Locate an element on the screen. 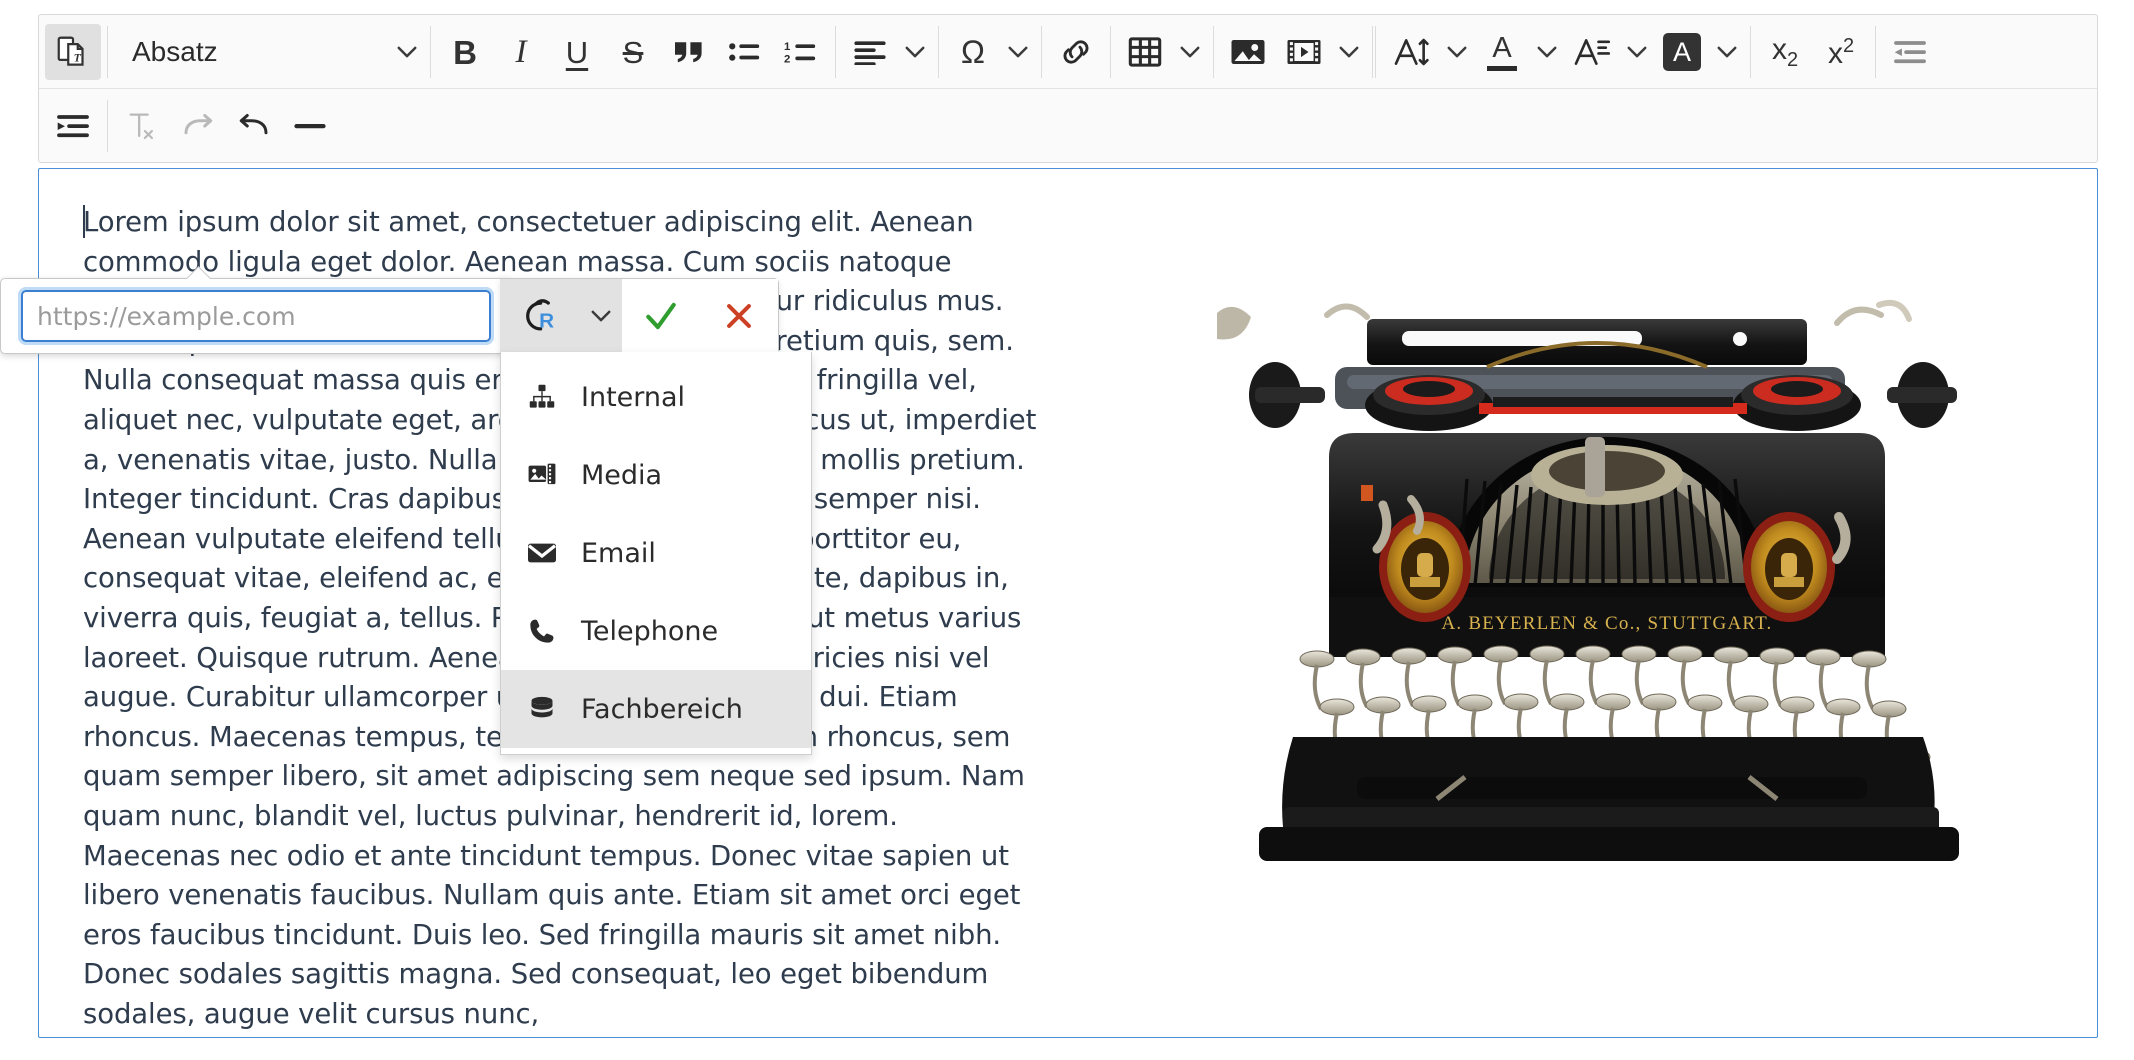  paste-text-button: T is located at coordinates (73, 52).